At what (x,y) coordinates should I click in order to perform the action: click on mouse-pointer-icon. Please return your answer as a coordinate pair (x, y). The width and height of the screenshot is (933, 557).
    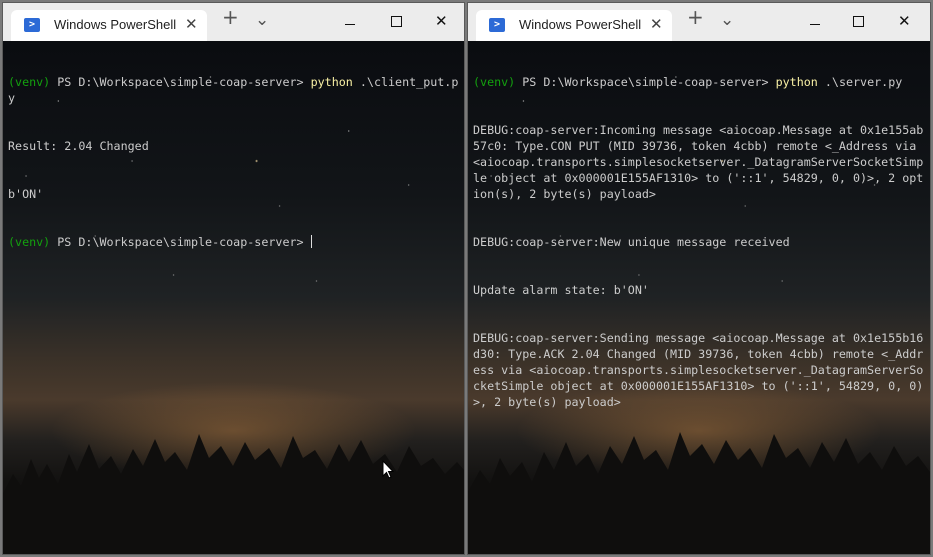
    Looking at the image, I should click on (388, 469).